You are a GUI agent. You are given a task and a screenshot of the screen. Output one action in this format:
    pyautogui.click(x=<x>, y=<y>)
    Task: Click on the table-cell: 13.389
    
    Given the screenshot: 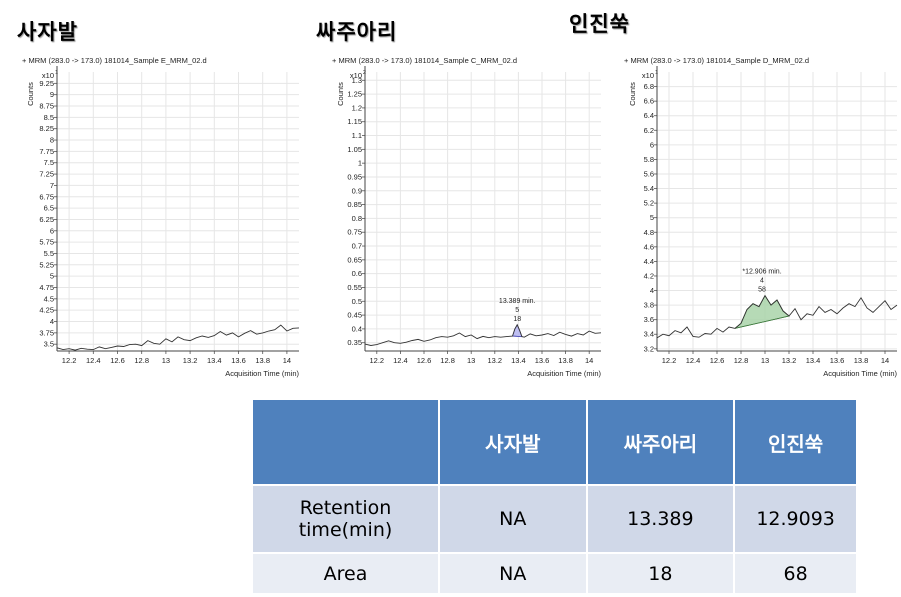 What is the action you would take?
    pyautogui.click(x=660, y=519)
    